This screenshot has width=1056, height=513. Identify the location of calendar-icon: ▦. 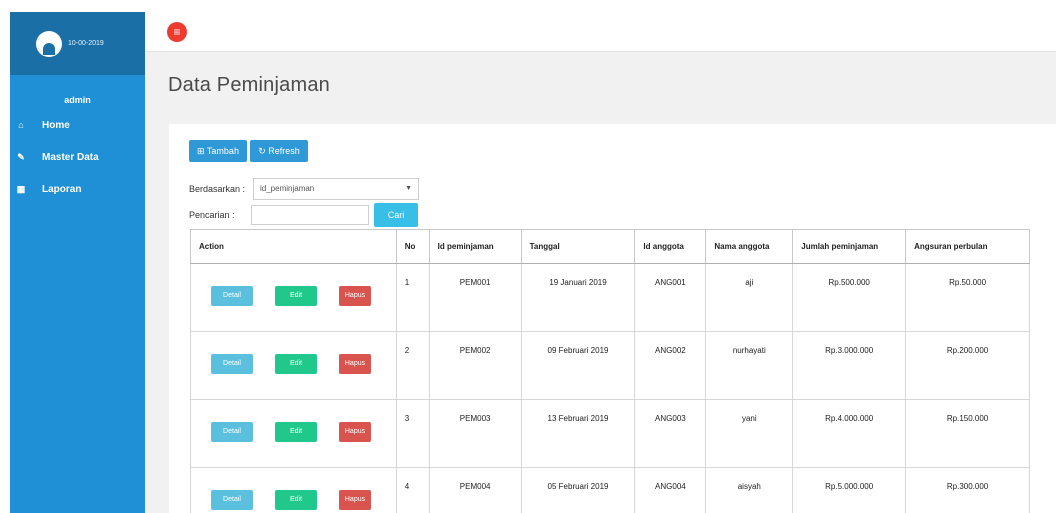
(21, 188).